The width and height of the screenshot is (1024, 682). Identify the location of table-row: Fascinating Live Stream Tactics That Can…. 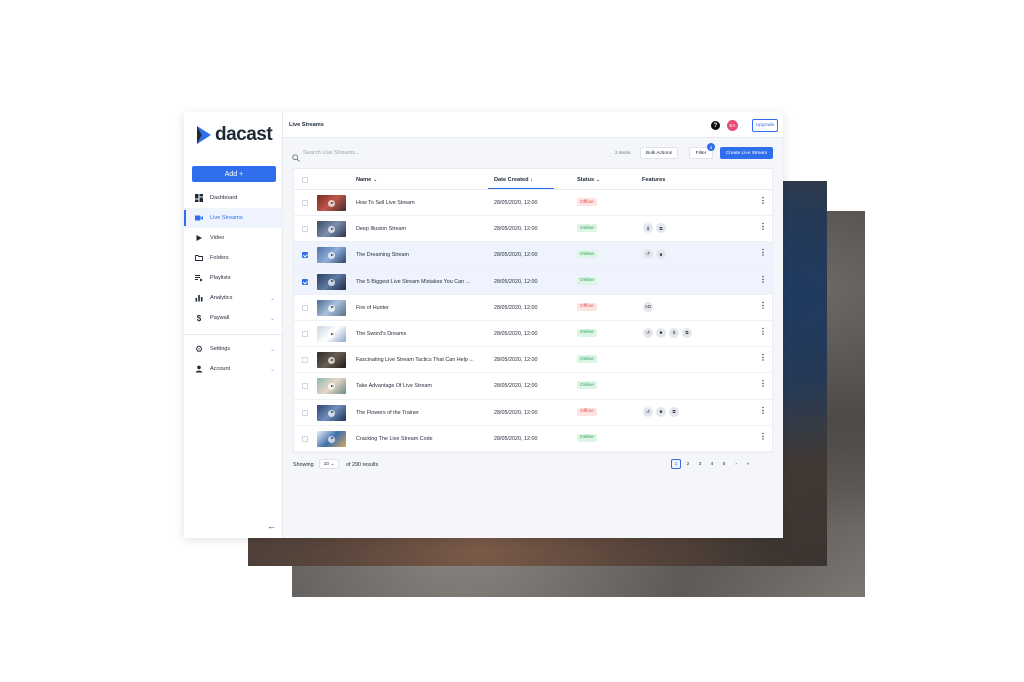
(533, 360).